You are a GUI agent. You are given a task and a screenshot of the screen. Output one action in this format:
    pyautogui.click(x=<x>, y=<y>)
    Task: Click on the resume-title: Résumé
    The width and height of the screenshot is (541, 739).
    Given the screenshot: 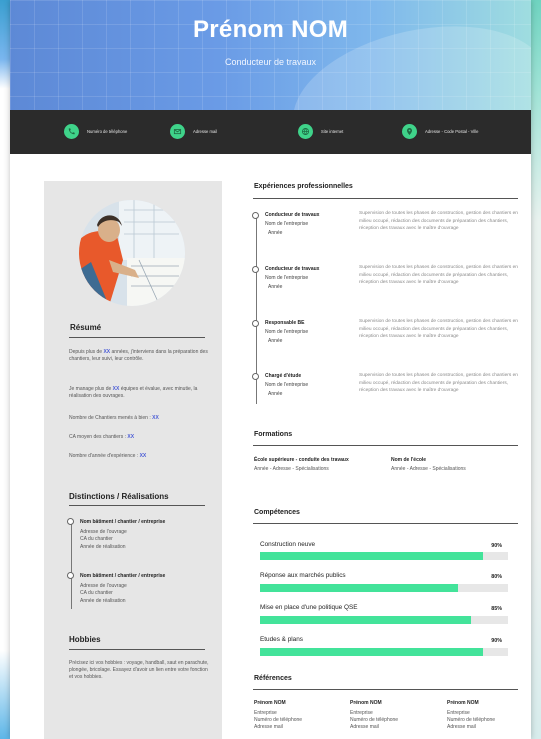 What is the action you would take?
    pyautogui.click(x=86, y=327)
    